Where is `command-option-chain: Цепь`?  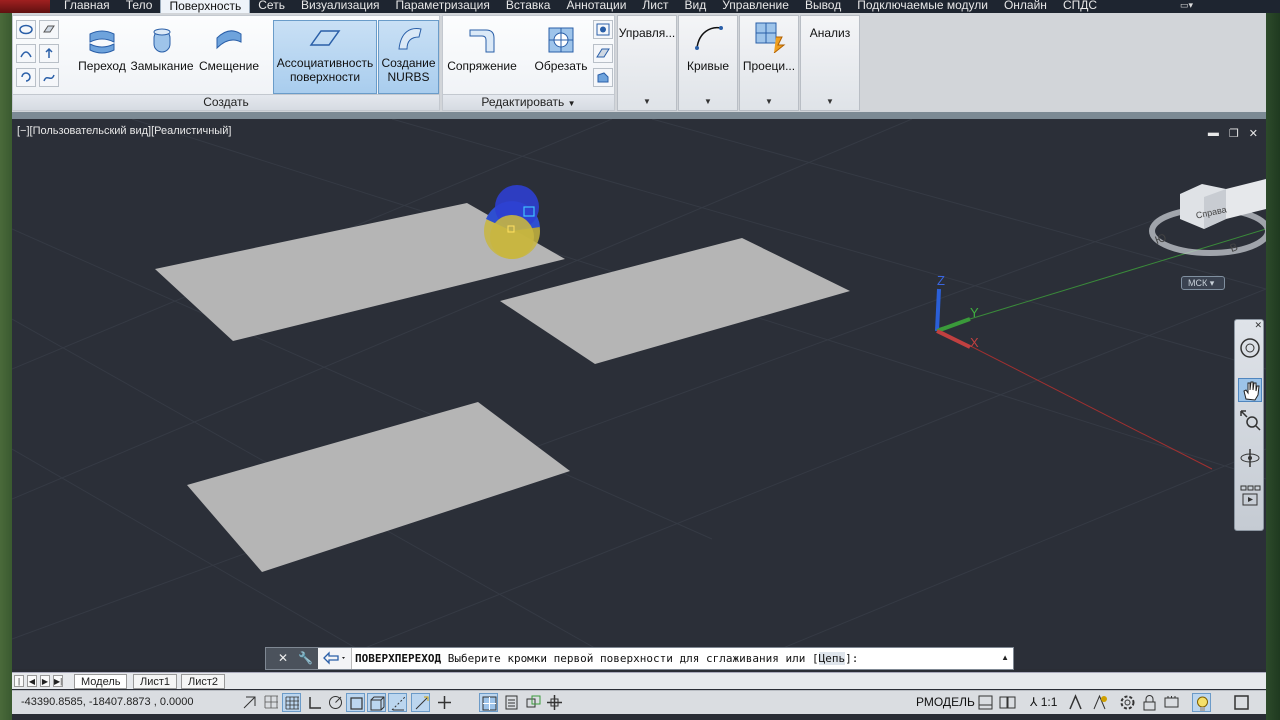 command-option-chain: Цепь is located at coordinates (832, 658).